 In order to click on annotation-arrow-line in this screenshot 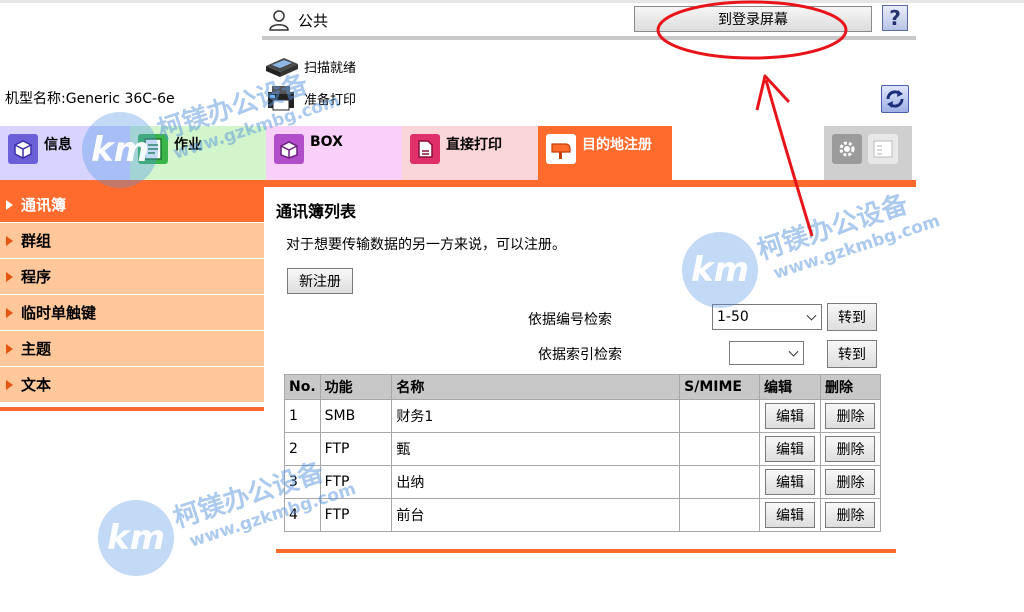, I will do `click(789, 158)`.